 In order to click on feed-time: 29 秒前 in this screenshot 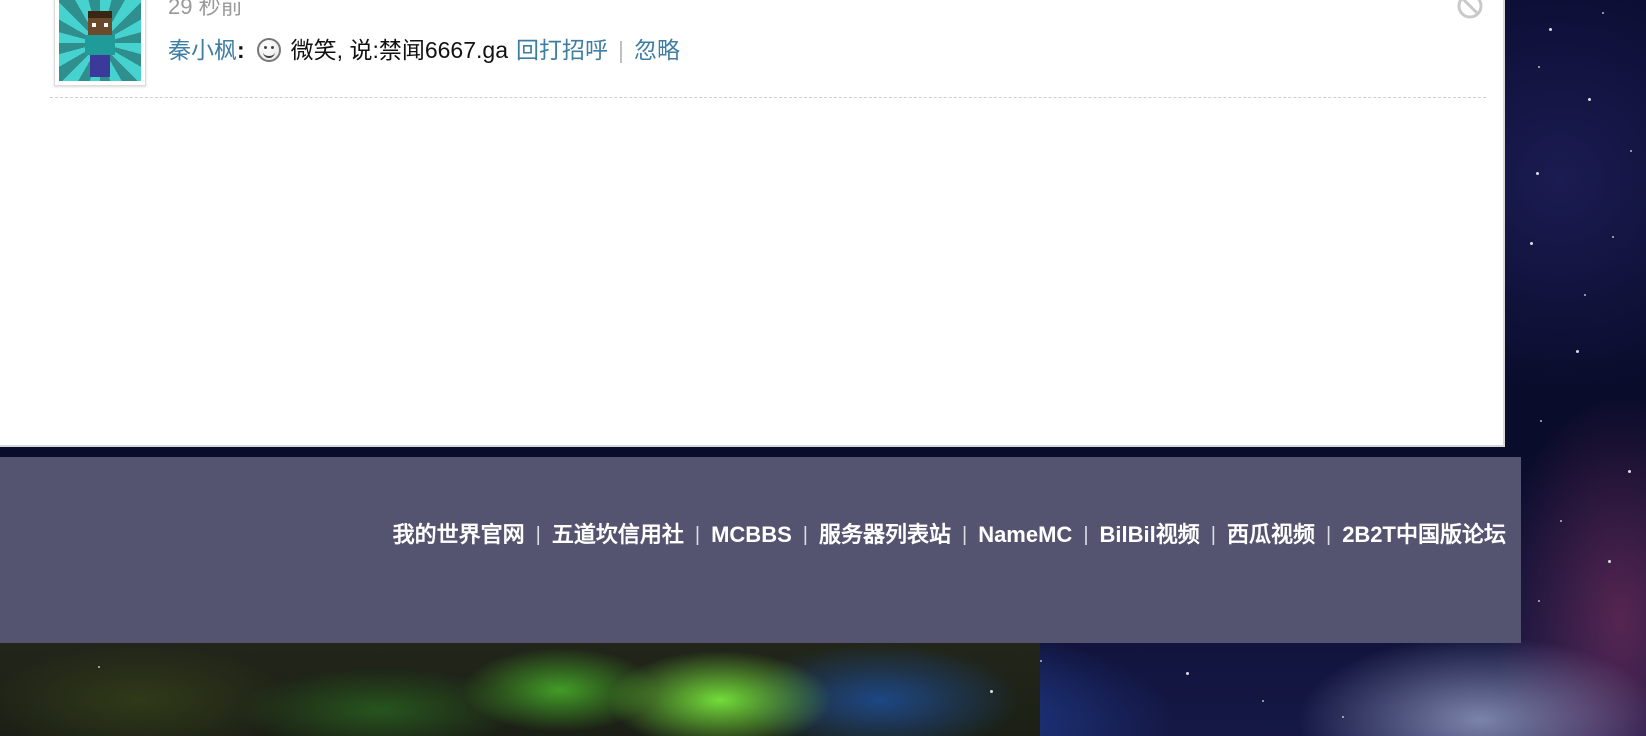, I will do `click(205, 9)`.